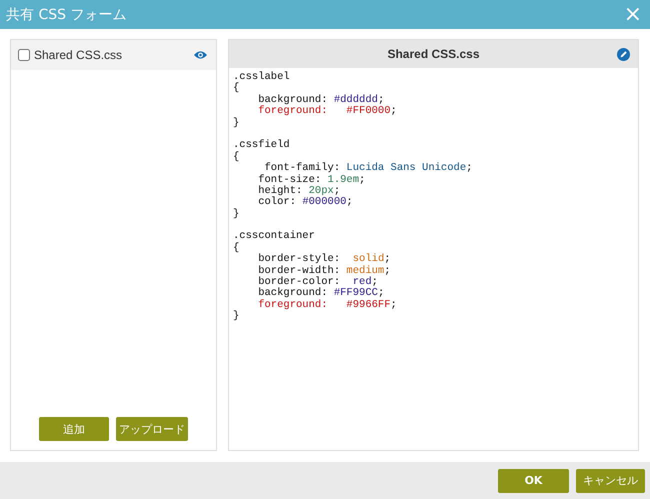 Image resolution: width=650 pixels, height=499 pixels. I want to click on window-title: 共有 CSS フォーム, so click(66, 15).